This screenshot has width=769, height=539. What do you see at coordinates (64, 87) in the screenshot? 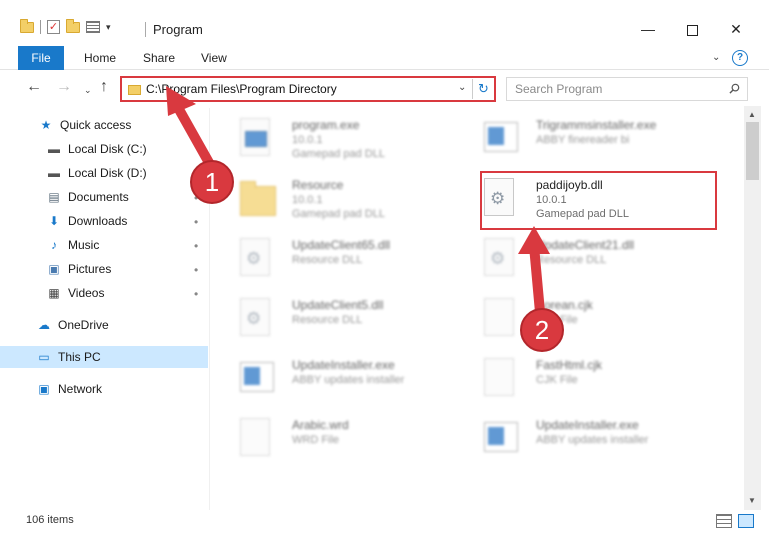
I see `forward-button: →` at bounding box center [64, 87].